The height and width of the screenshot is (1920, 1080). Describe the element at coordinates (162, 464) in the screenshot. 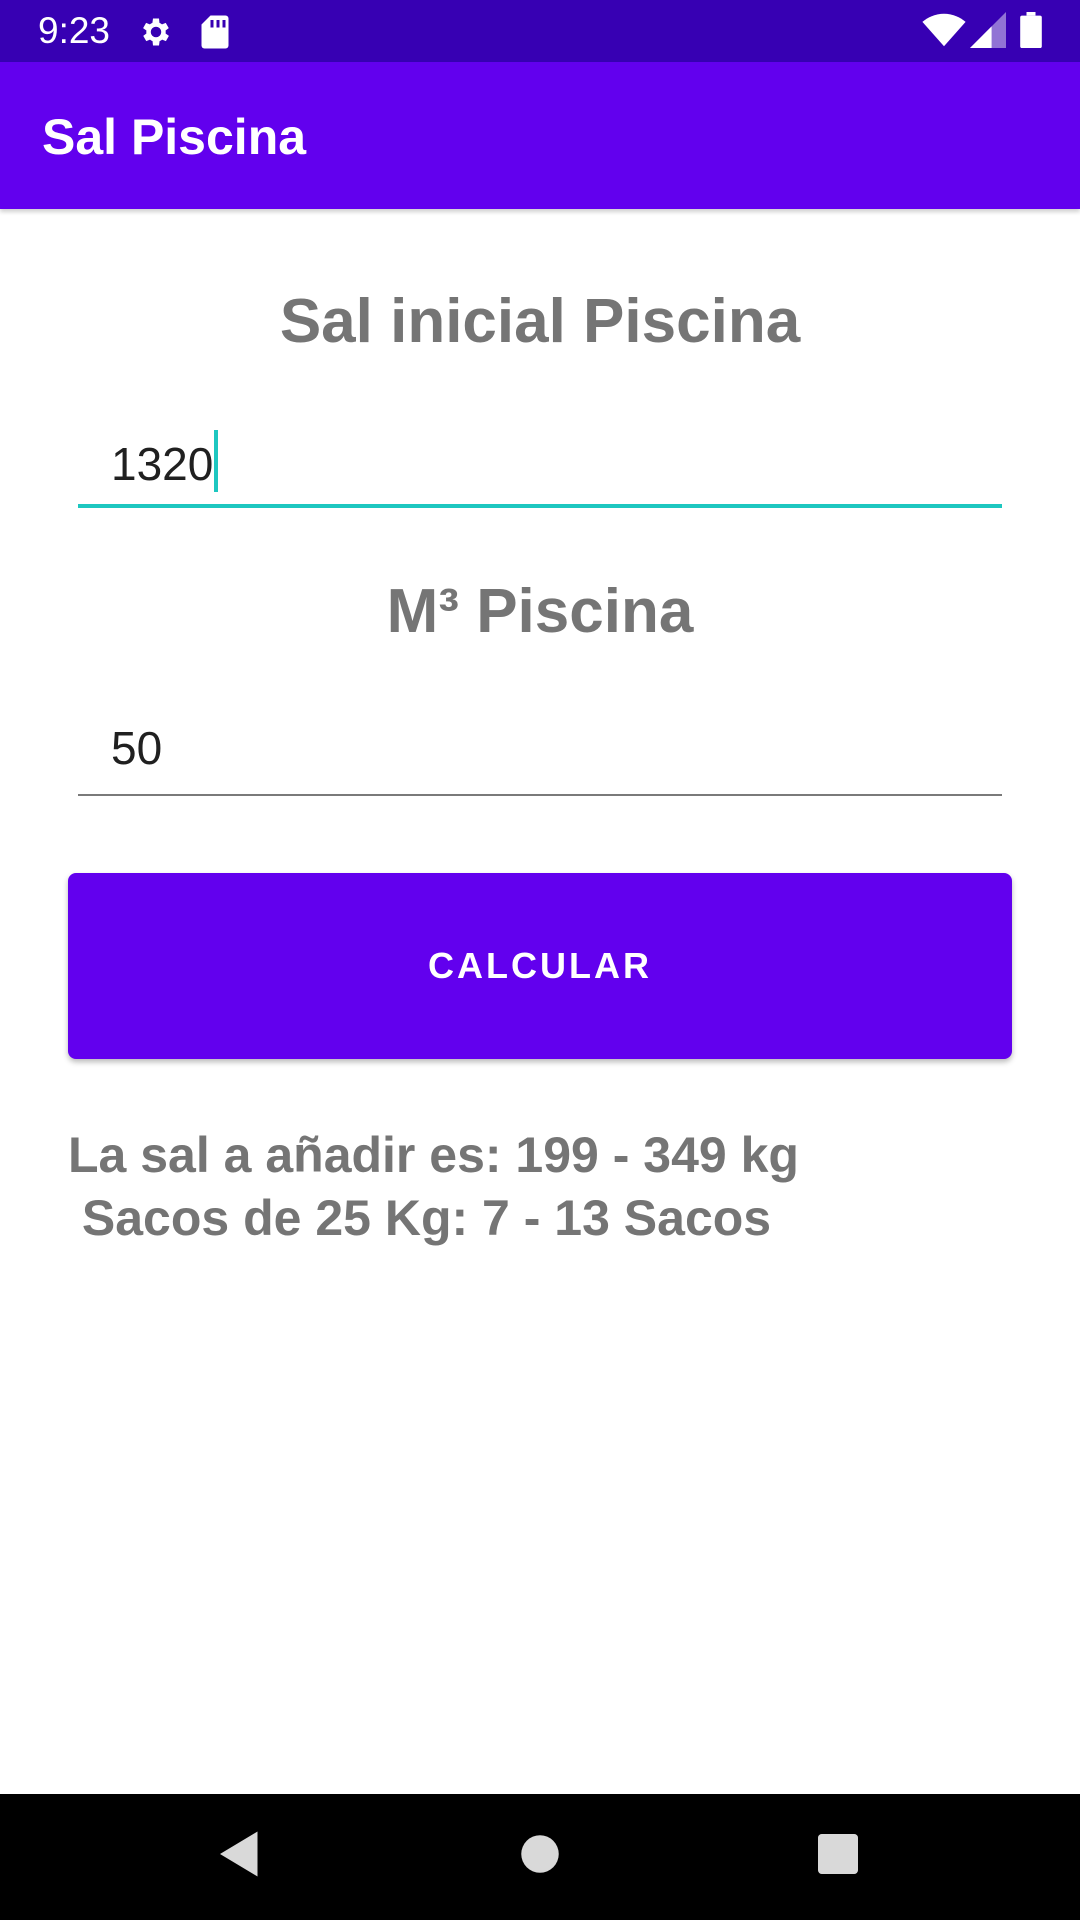

I see `initial-salt-value: 1320` at that location.